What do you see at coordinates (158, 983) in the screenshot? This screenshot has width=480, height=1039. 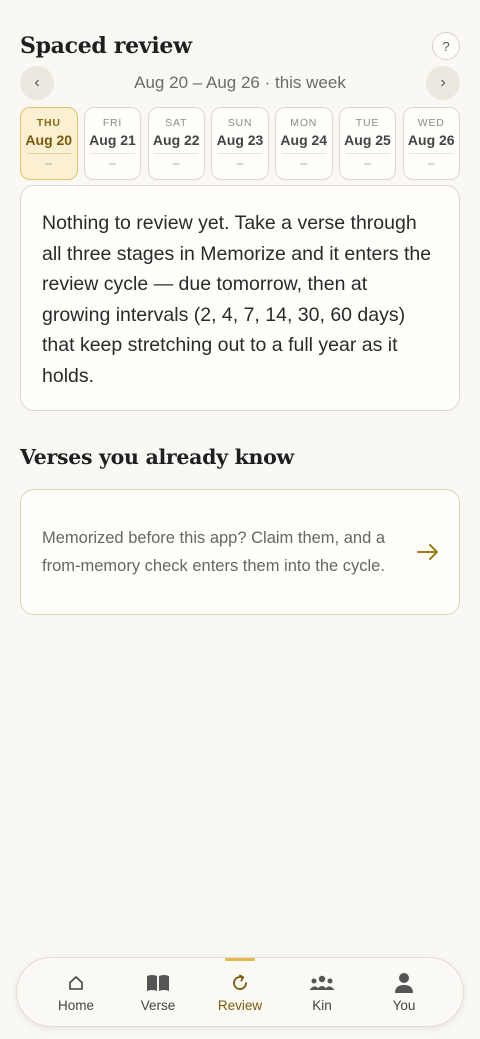 I see `book-icon` at bounding box center [158, 983].